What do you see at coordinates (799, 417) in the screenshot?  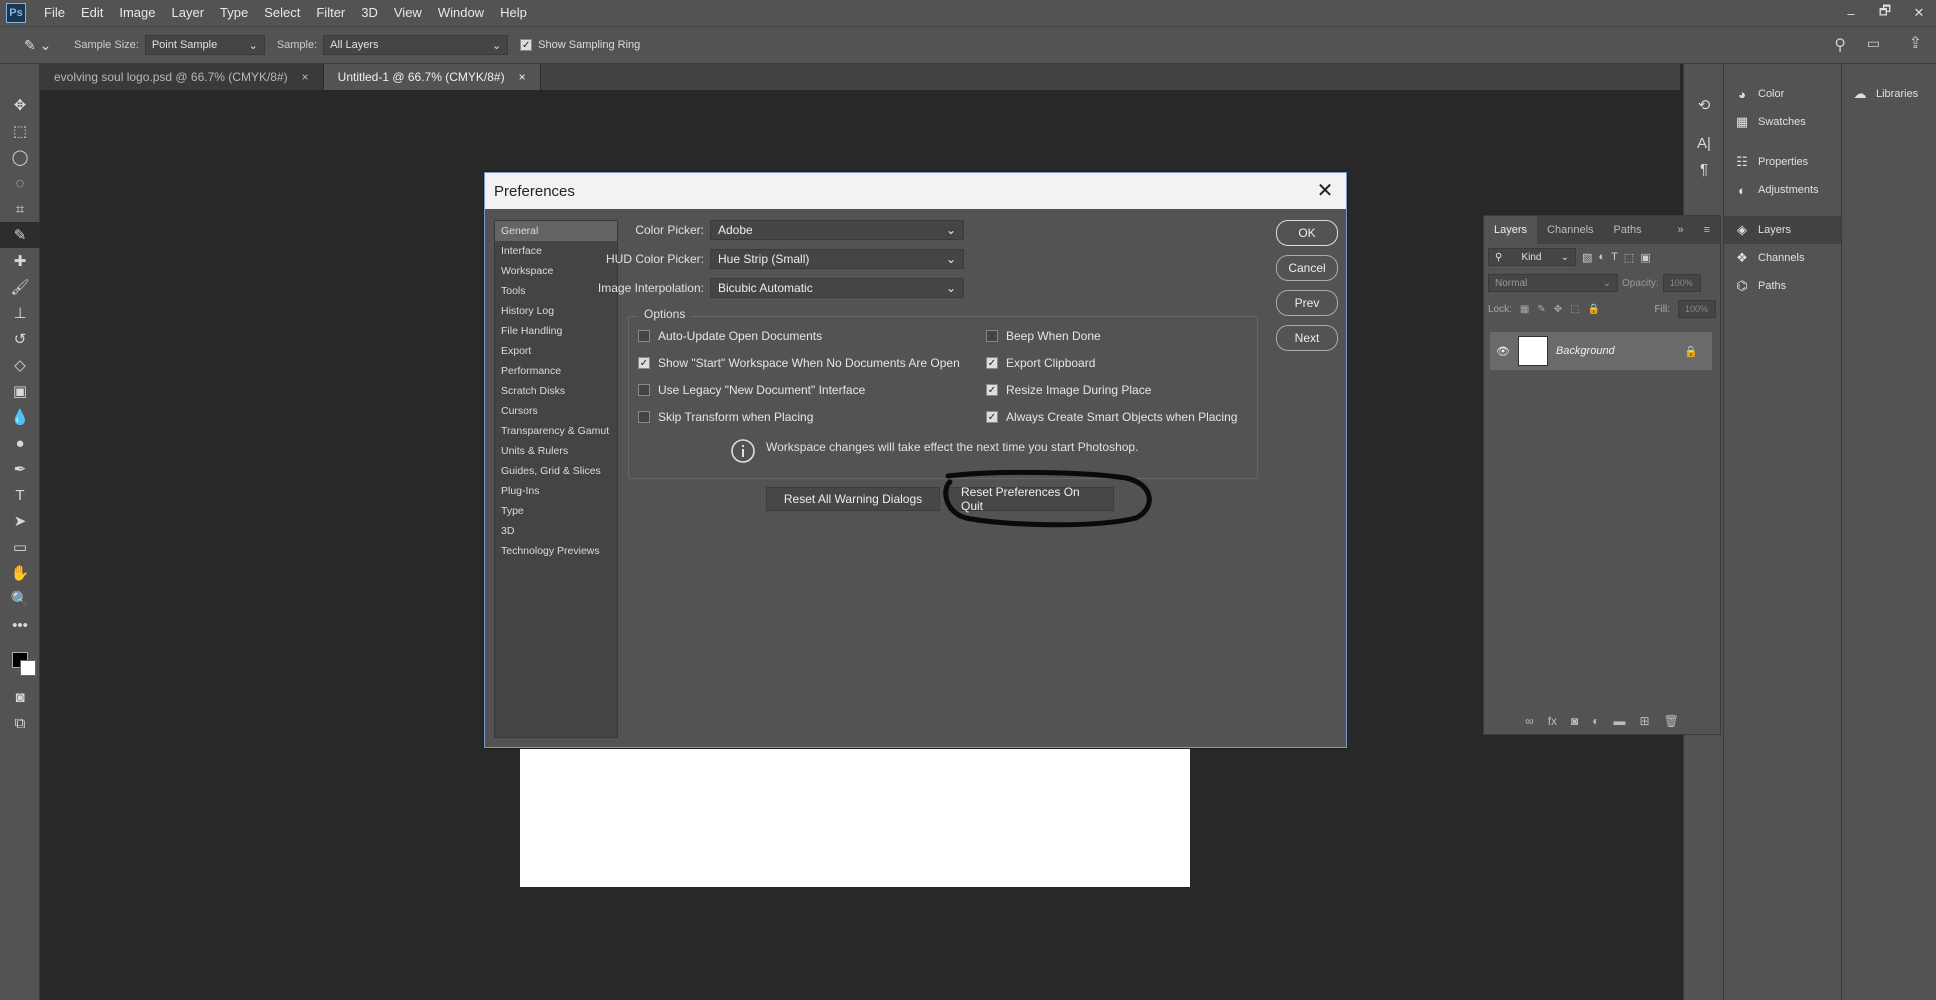 I see `option-skip-transform: Skip Transform when Placing` at bounding box center [799, 417].